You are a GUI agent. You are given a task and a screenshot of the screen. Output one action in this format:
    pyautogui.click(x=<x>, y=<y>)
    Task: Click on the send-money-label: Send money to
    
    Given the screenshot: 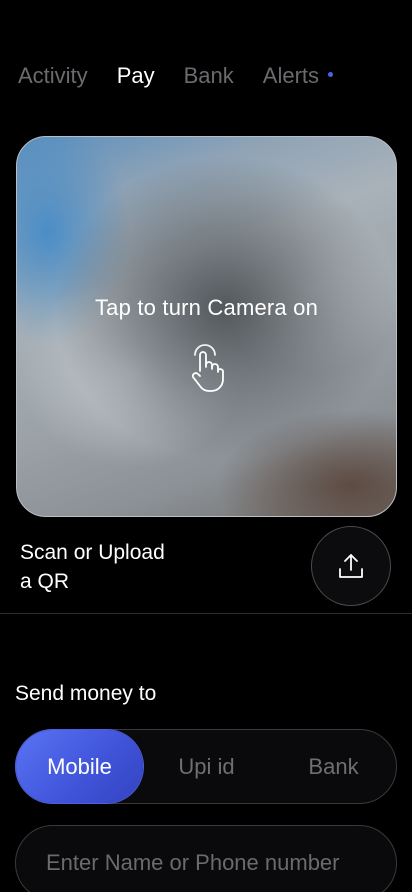 What is the action you would take?
    pyautogui.click(x=86, y=693)
    